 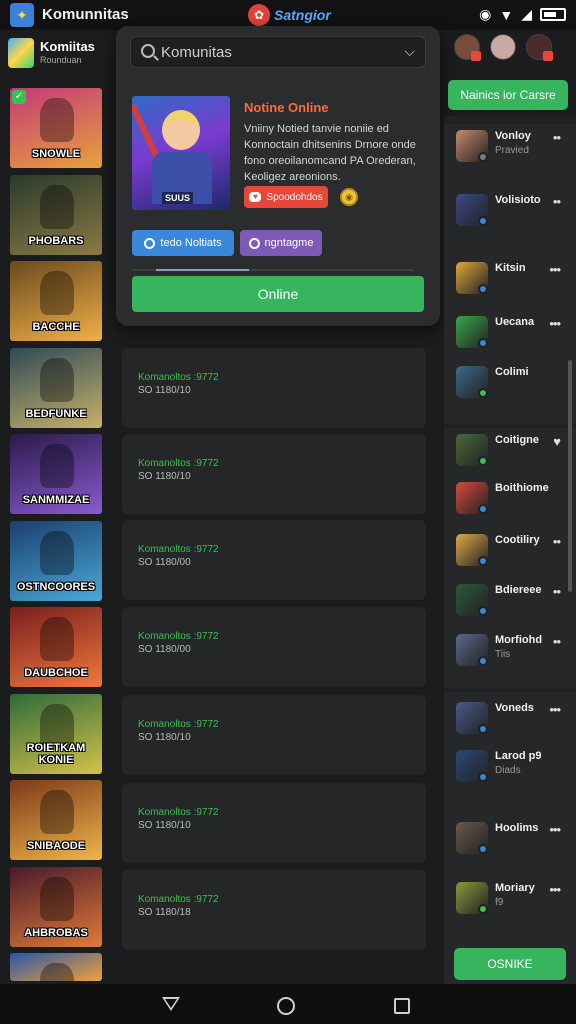 What do you see at coordinates (56, 214) in the screenshot?
I see `game-tile: PHOBARS` at bounding box center [56, 214].